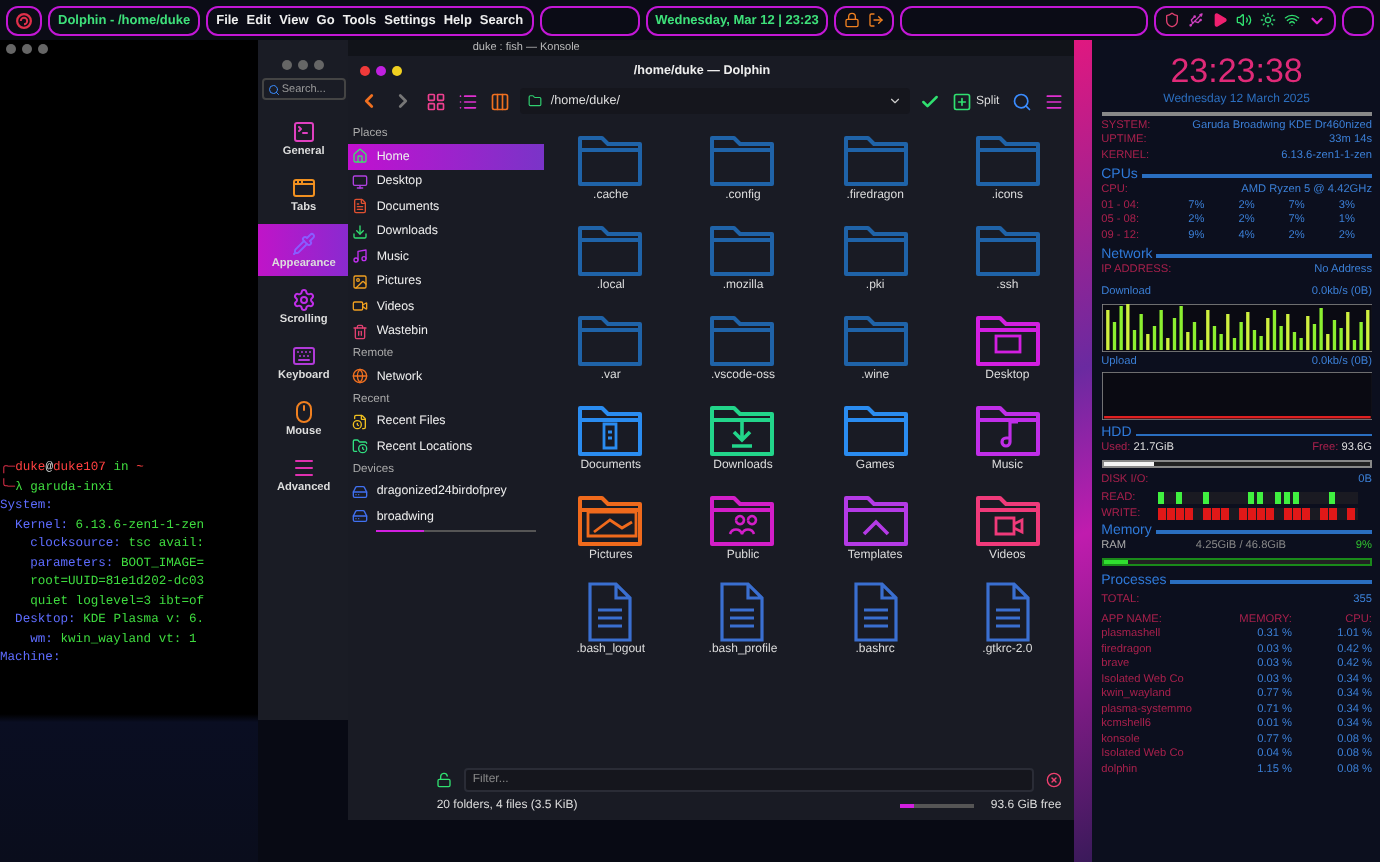  I want to click on power-button, so click(1358, 20).